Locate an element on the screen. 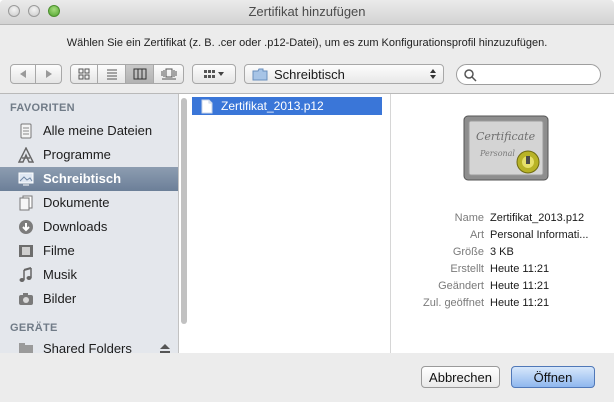 This screenshot has width=614, height=402. file-row-selected: Zertifikat_2013.p12 is located at coordinates (287, 106).